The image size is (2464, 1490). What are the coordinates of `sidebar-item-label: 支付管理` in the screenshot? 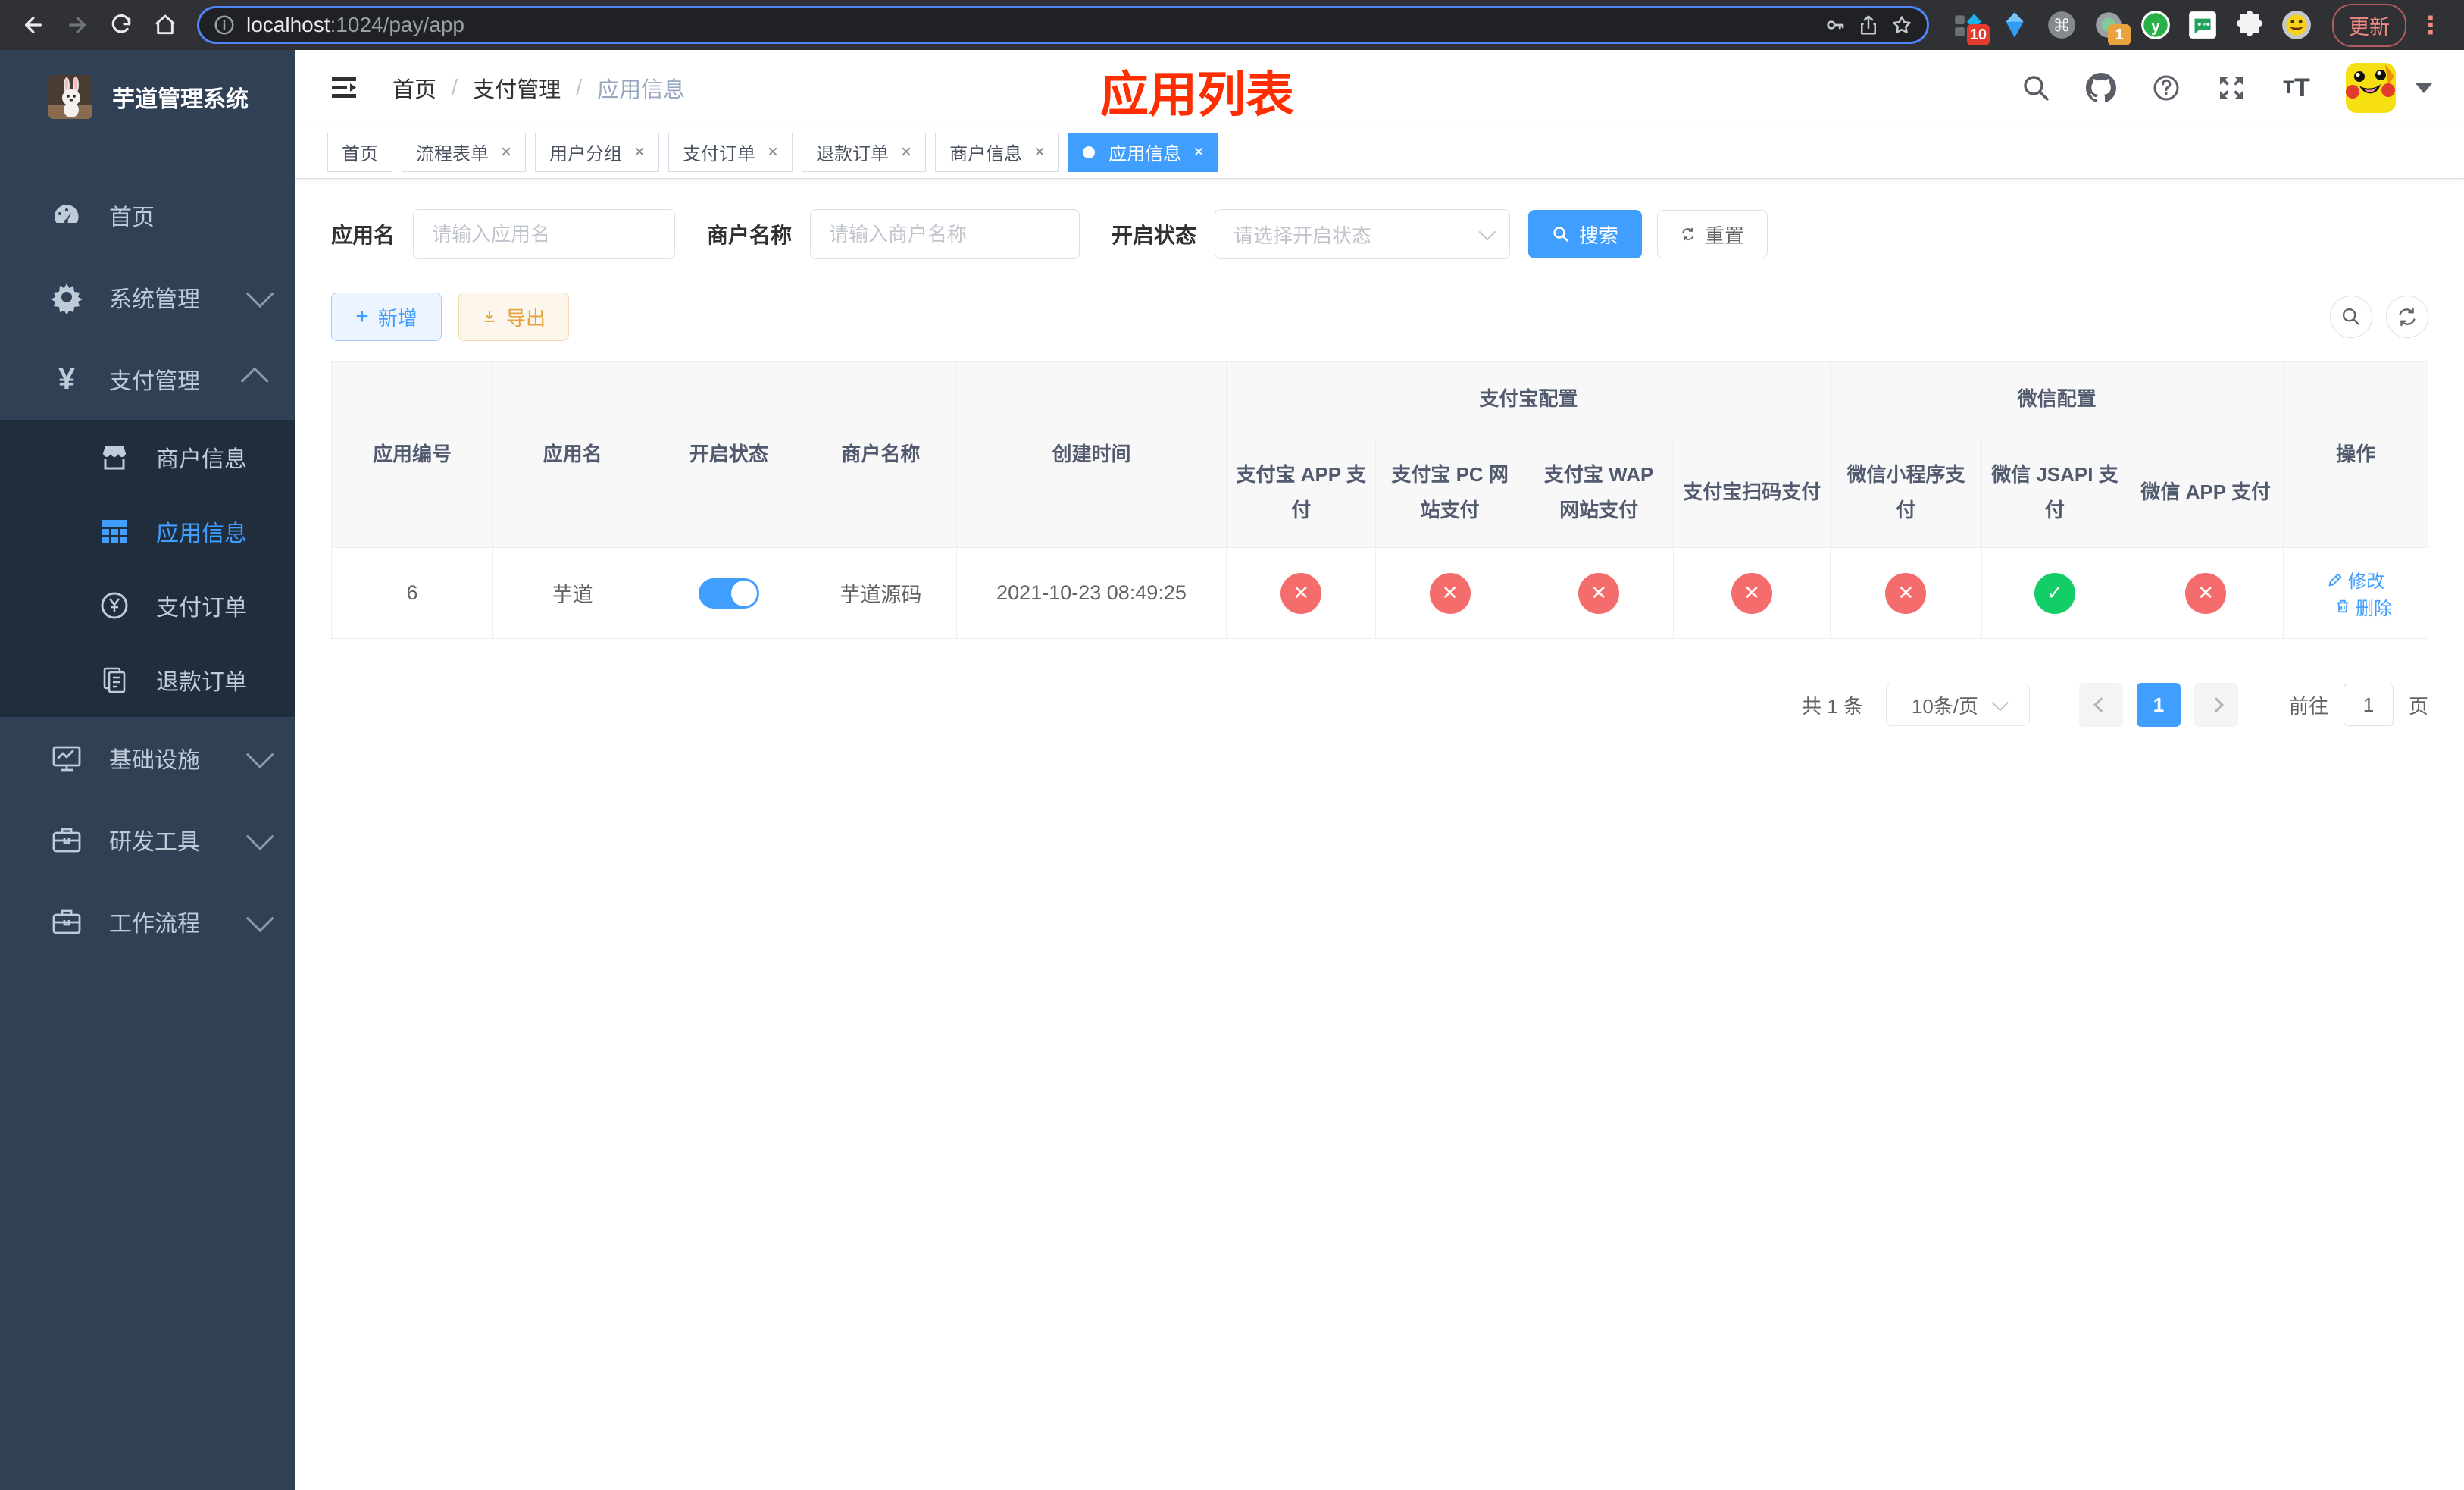 It's located at (154, 381).